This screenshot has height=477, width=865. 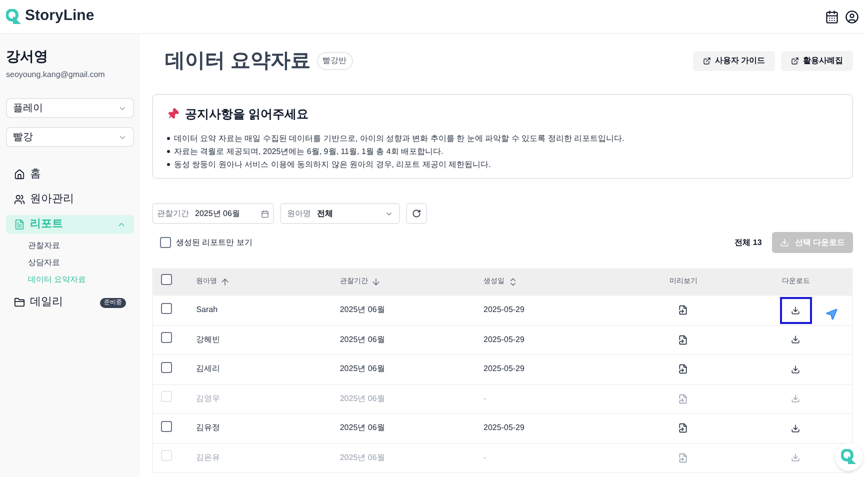 What do you see at coordinates (208, 427) in the screenshot?
I see `table-cell: 김유정` at bounding box center [208, 427].